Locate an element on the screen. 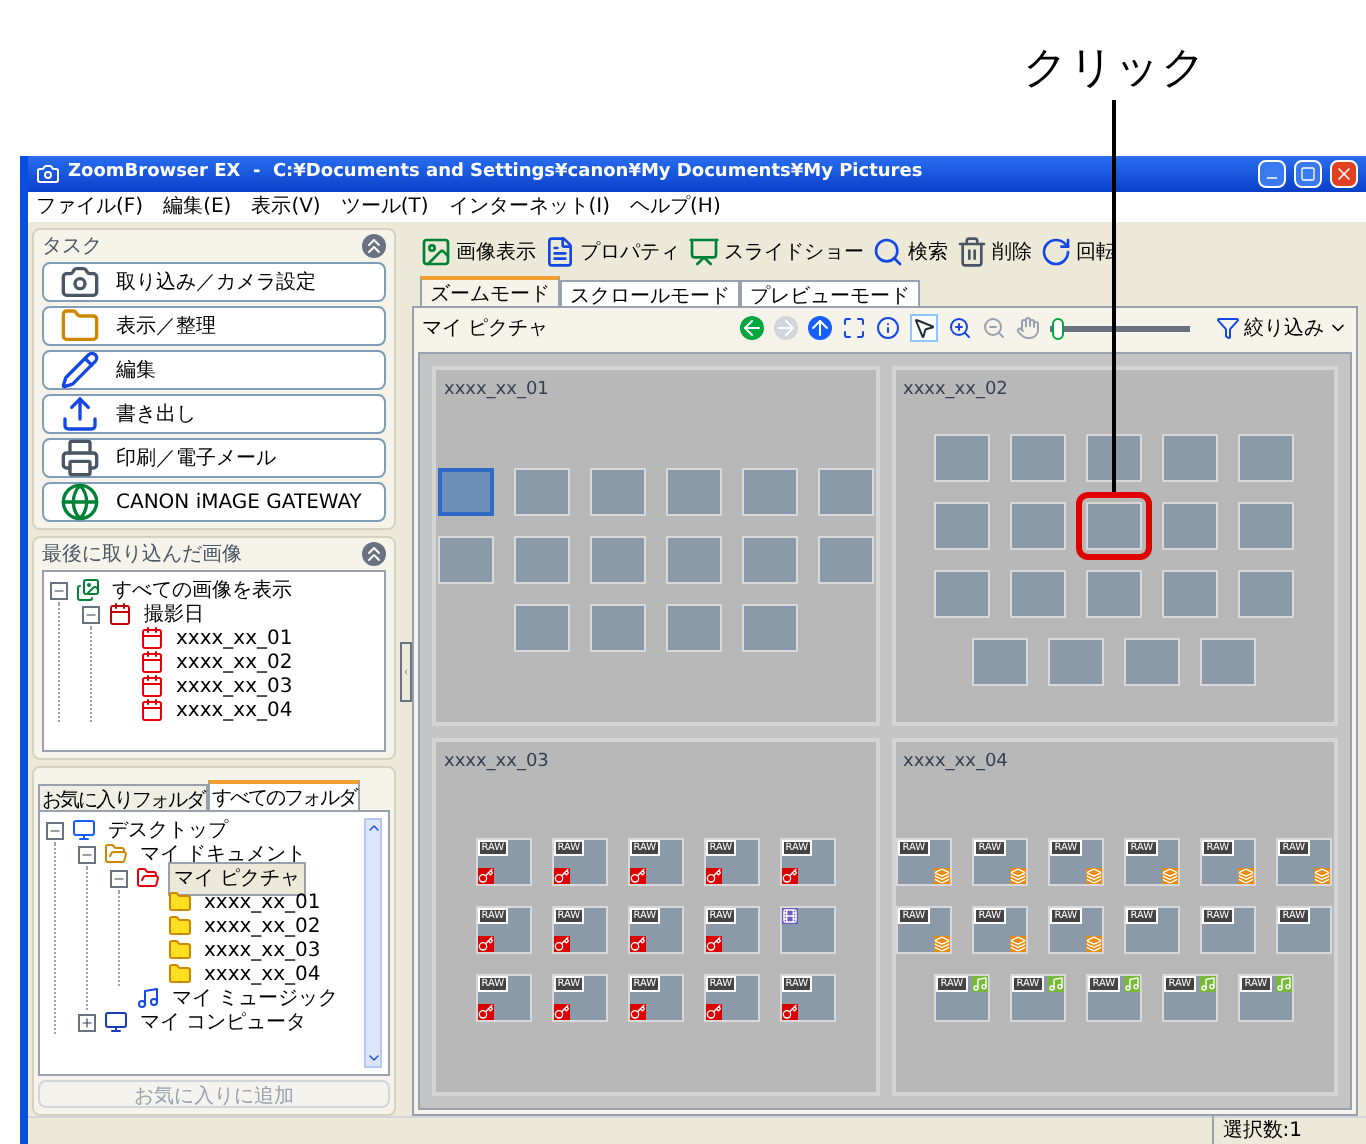 The image size is (1366, 1144). printer-icon is located at coordinates (80, 458).